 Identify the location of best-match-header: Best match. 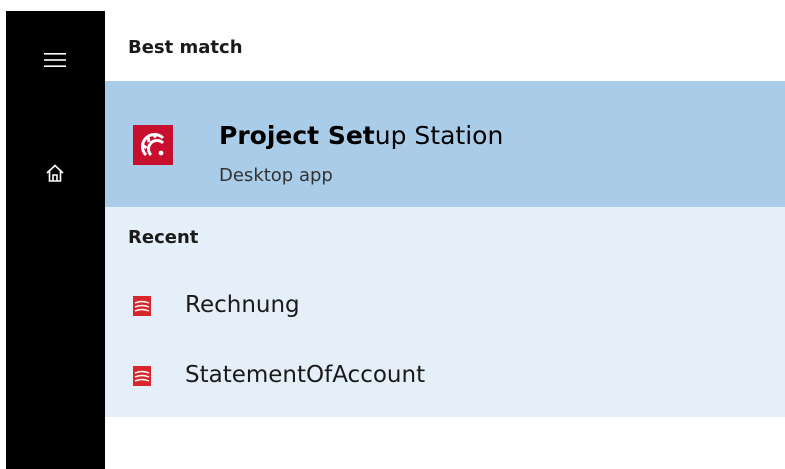
(185, 47).